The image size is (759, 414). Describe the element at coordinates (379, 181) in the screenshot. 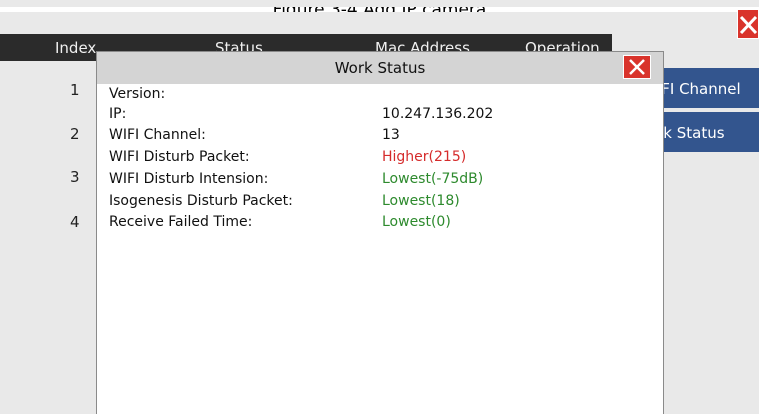

I see `status-row-wifi-disturb-intension: WIFI Disturb Intension: Lowest(-75dB)` at that location.